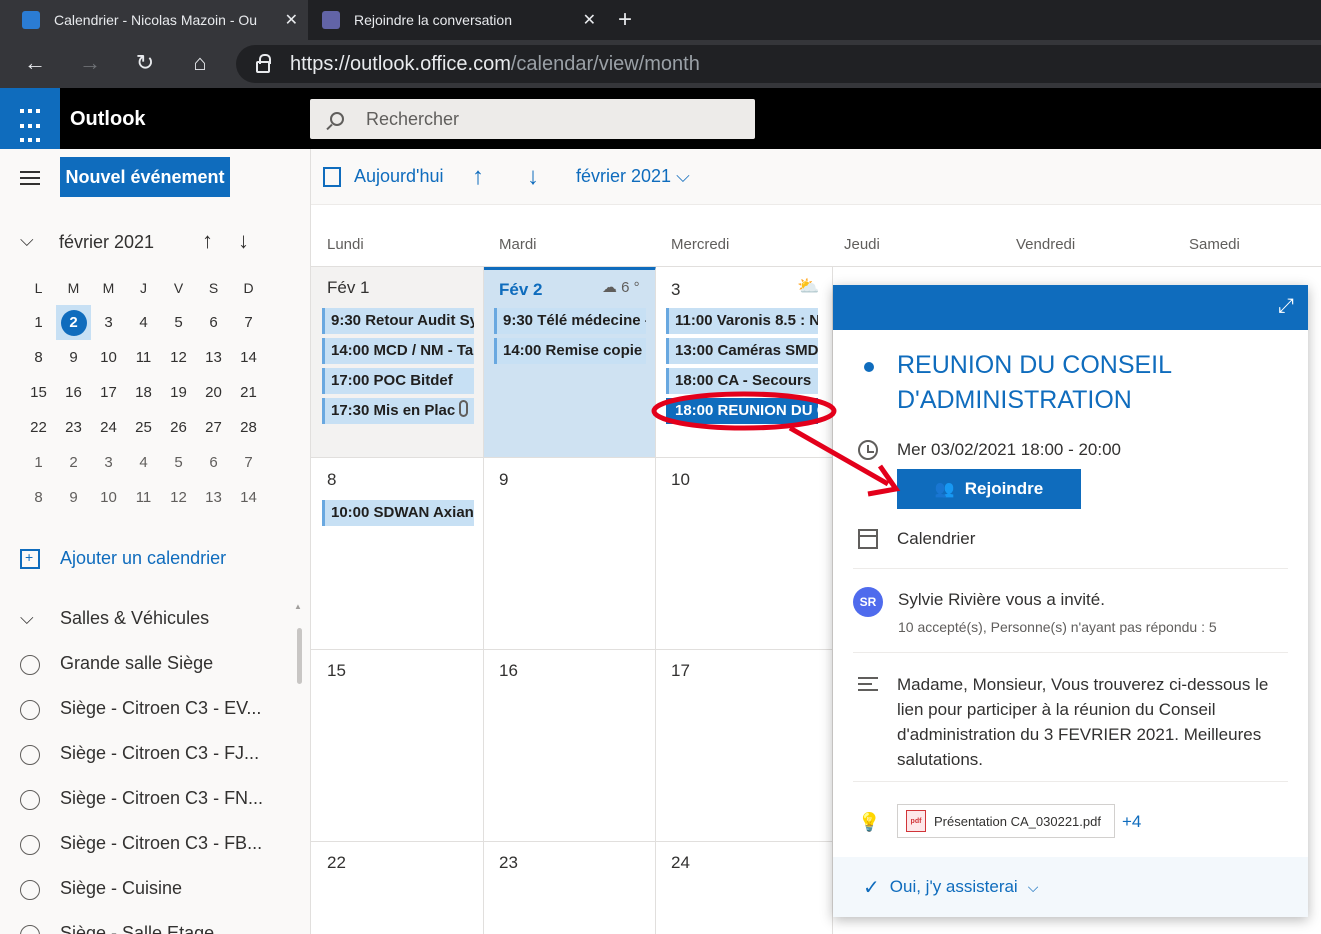 The width and height of the screenshot is (1321, 934). I want to click on annotation-arrow-line, so click(839, 456).